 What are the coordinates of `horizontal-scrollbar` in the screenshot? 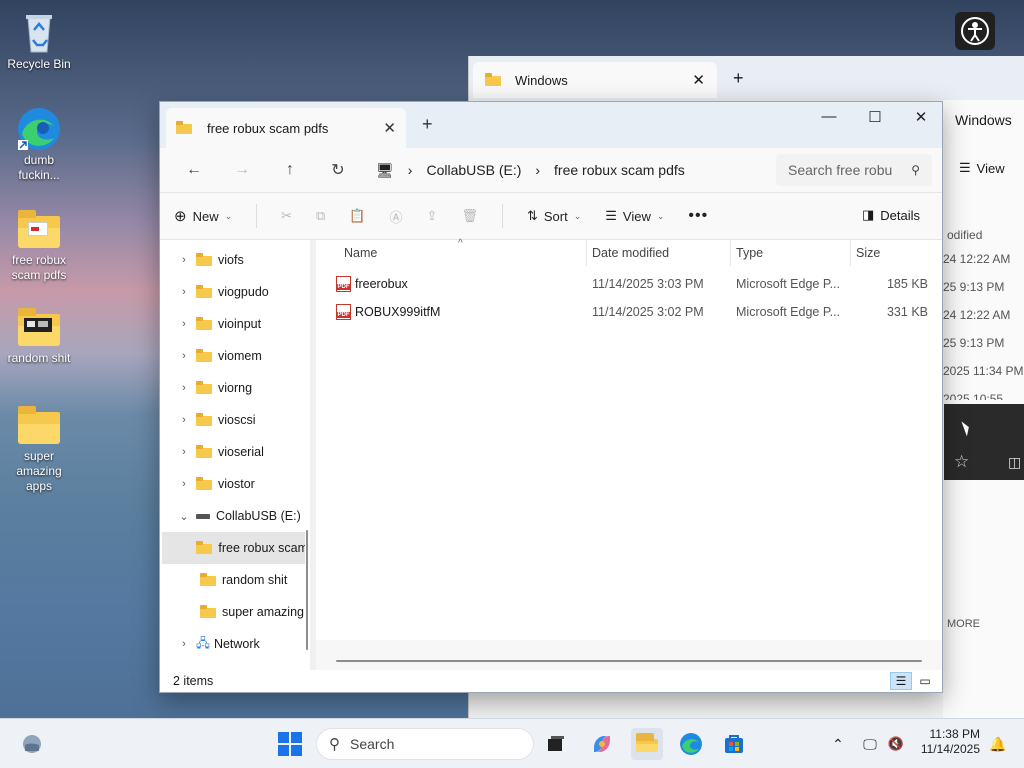 It's located at (629, 661).